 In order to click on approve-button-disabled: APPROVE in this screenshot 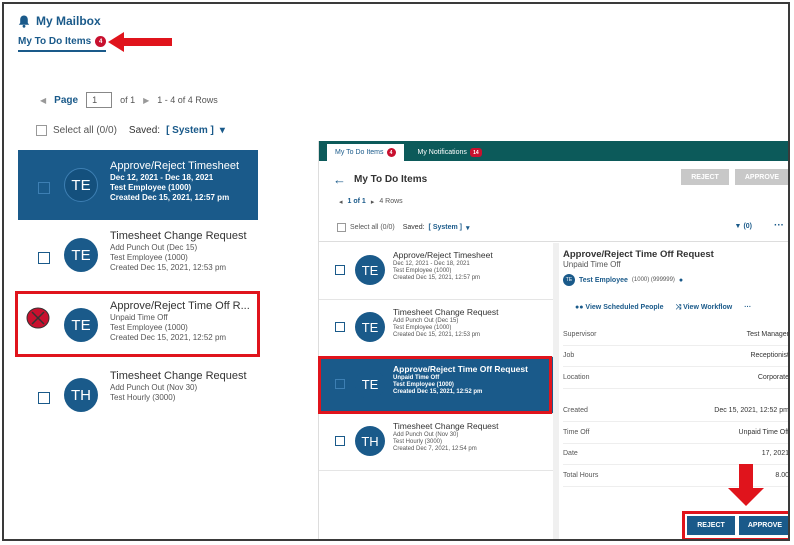, I will do `click(761, 177)`.